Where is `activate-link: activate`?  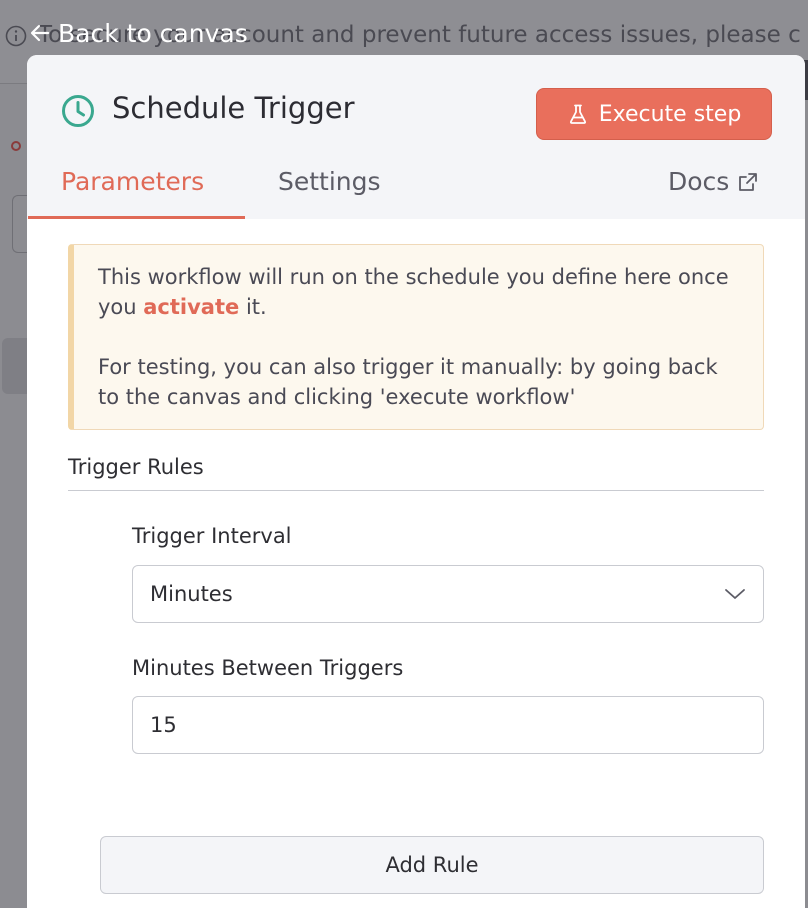
activate-link: activate is located at coordinates (191, 307).